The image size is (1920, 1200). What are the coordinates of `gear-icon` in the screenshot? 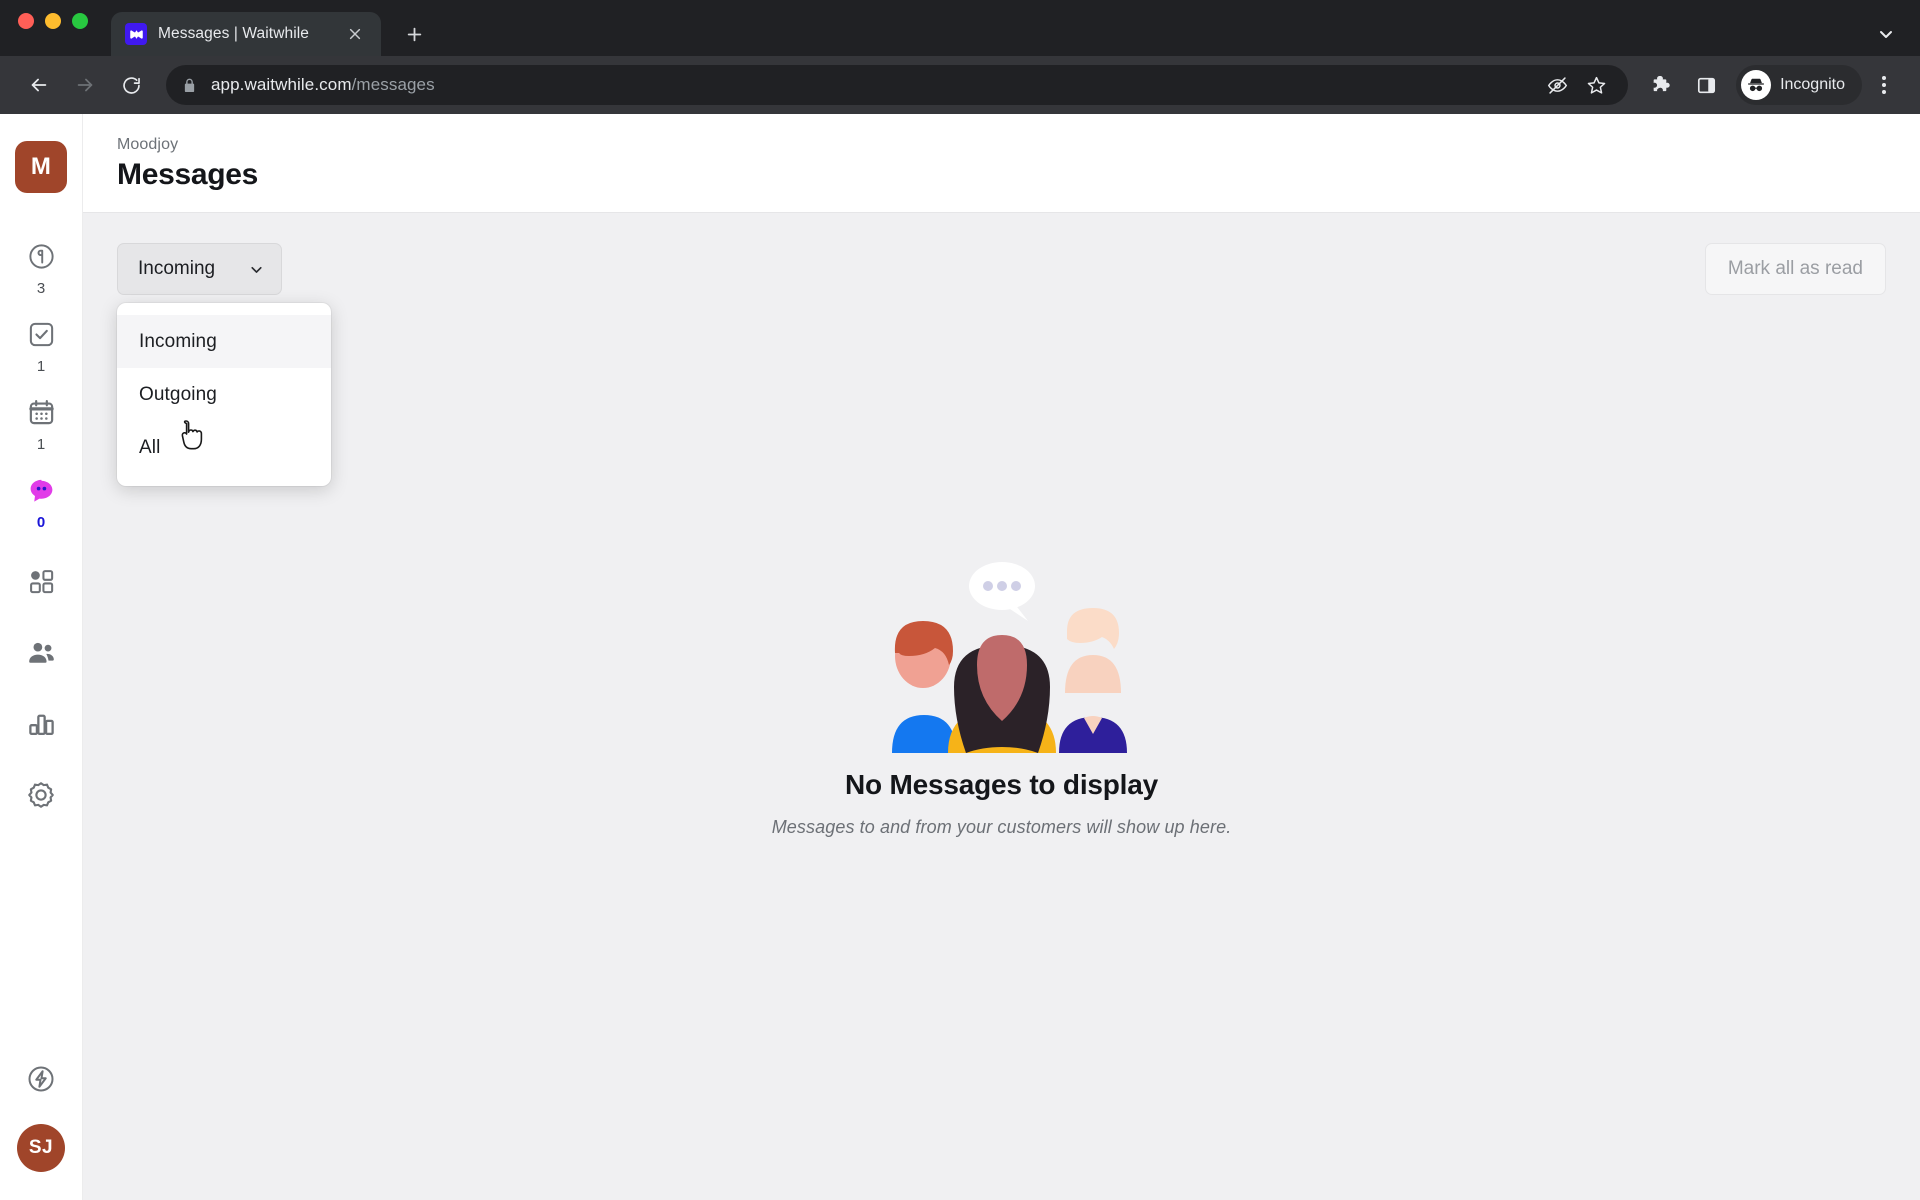 It's located at (41, 797).